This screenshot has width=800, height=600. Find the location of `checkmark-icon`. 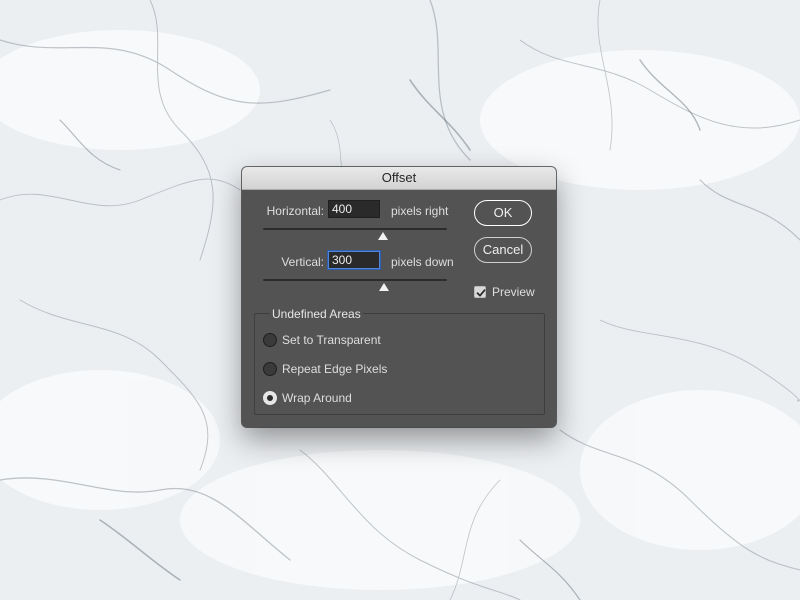

checkmark-icon is located at coordinates (481, 293).